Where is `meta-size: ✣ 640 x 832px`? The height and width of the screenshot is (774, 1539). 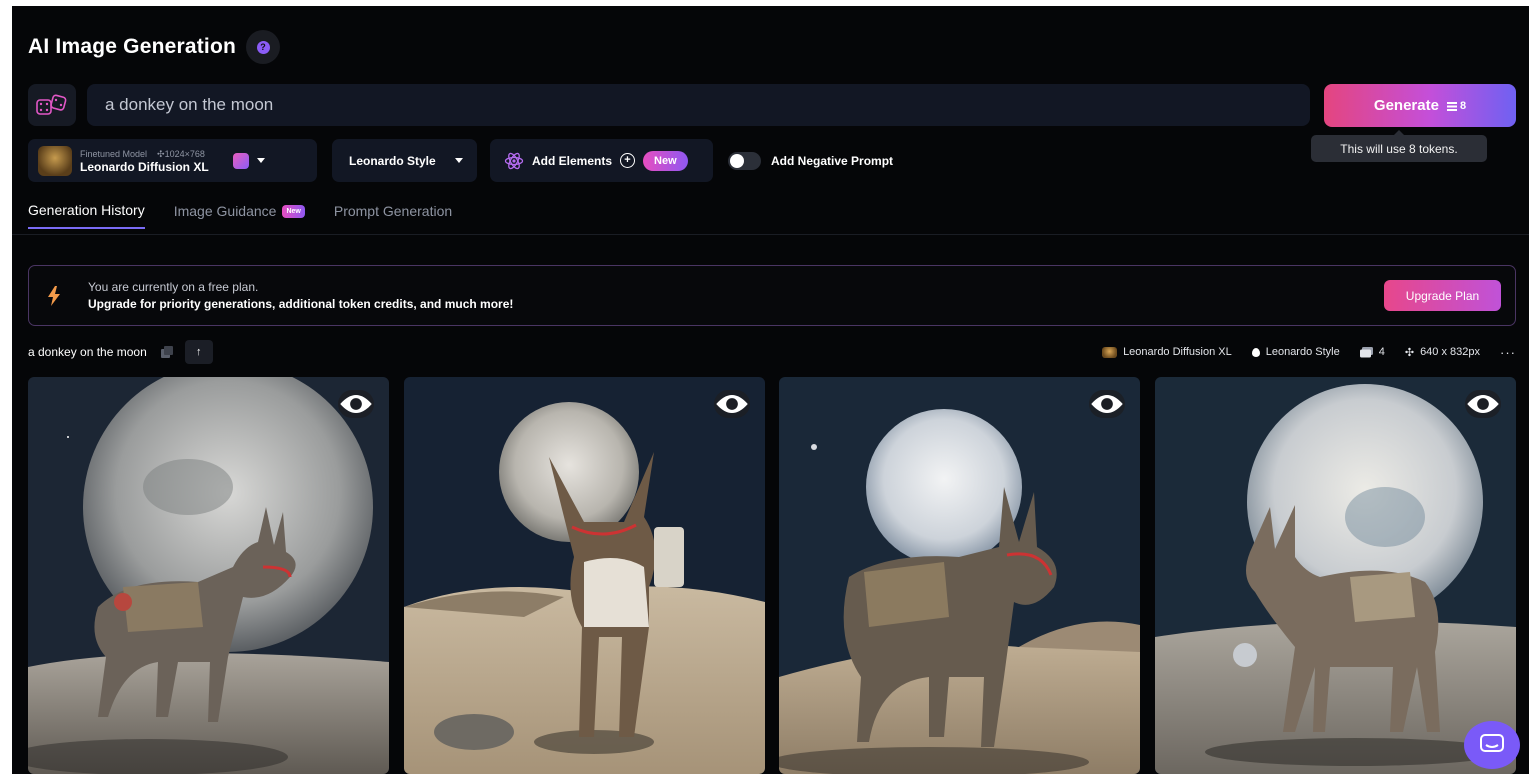
meta-size: ✣ 640 x 832px is located at coordinates (1442, 352).